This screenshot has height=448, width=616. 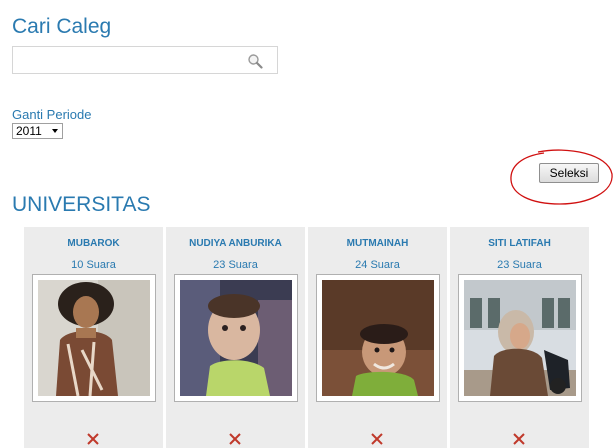 I want to click on period-select: 2011, so click(x=37, y=131).